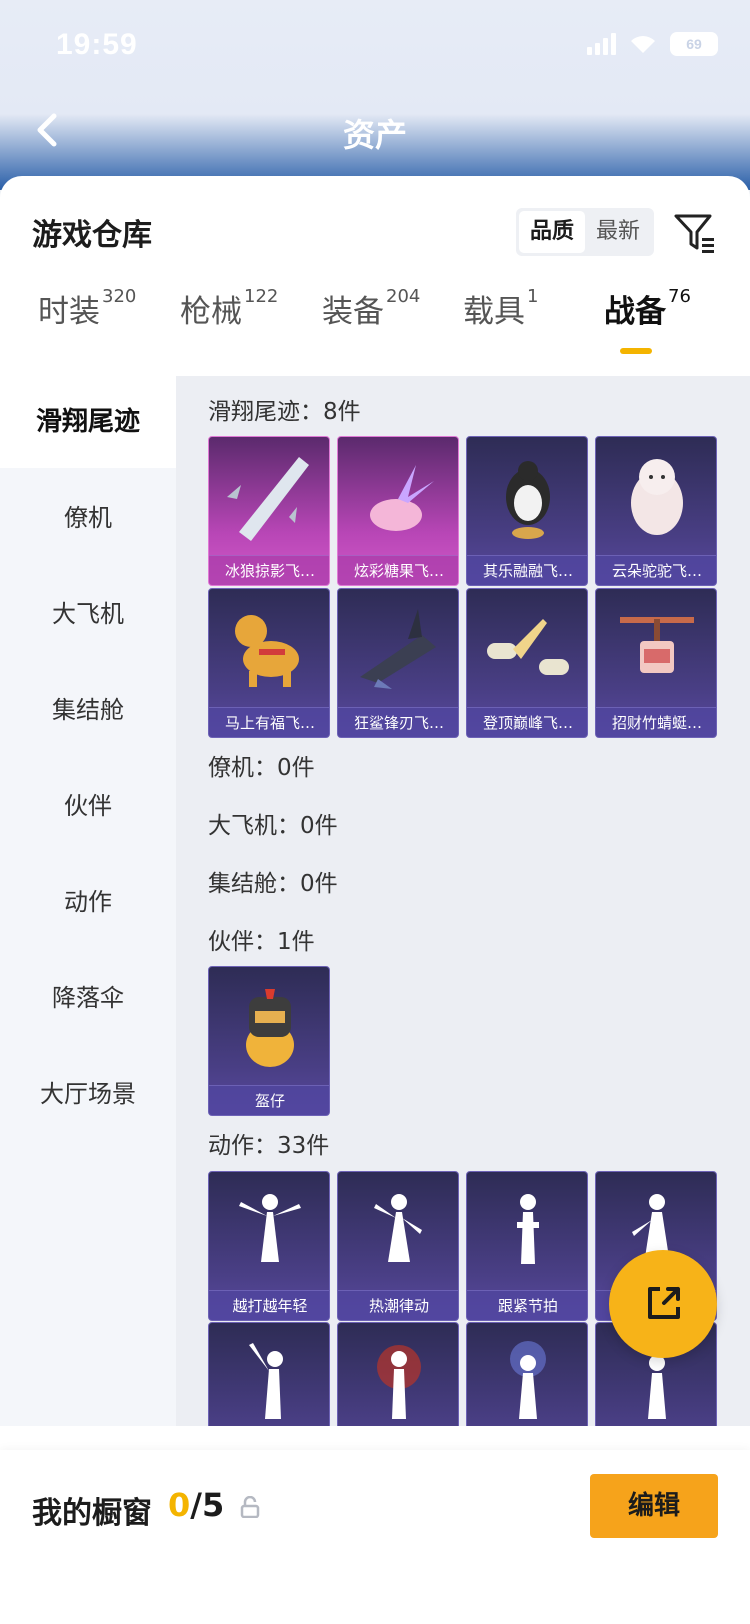 This screenshot has width=750, height=1624. I want to click on nav-bar: 资产, so click(375, 131).